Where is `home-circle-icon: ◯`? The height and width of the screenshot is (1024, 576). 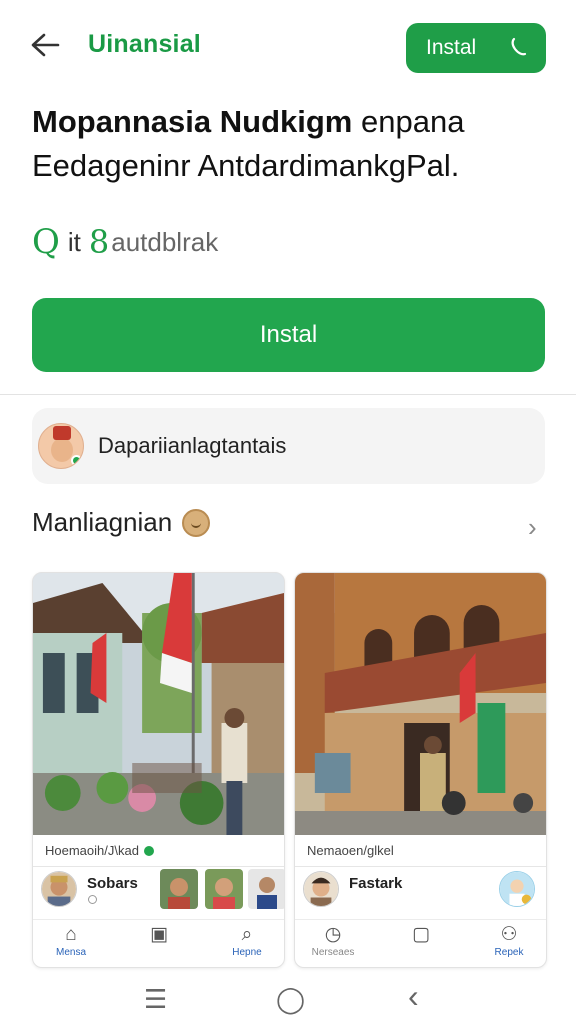
home-circle-icon: ◯ is located at coordinates (290, 999).